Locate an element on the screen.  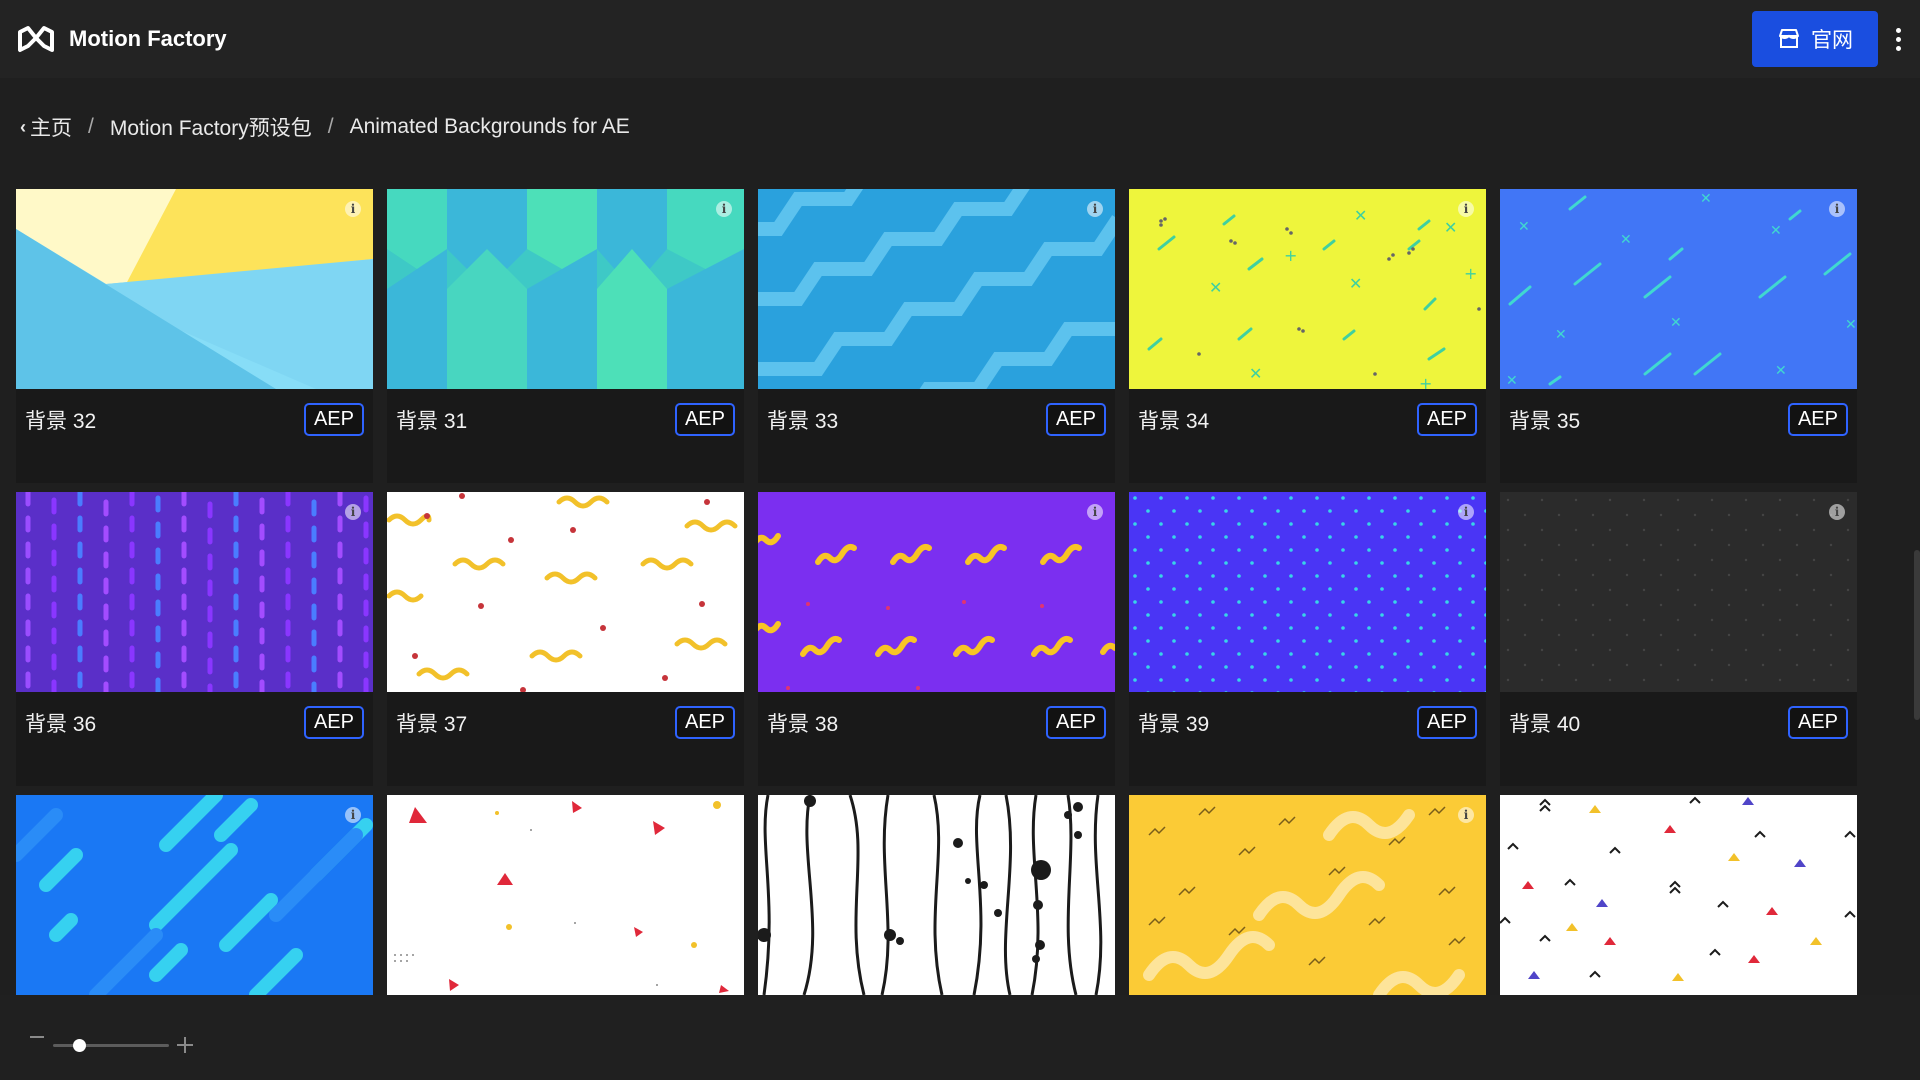
asset-card: ✕ ✕ + ✕ ✕ + ✕ + i 背景 34 AEP is located at coordinates (1307, 336).